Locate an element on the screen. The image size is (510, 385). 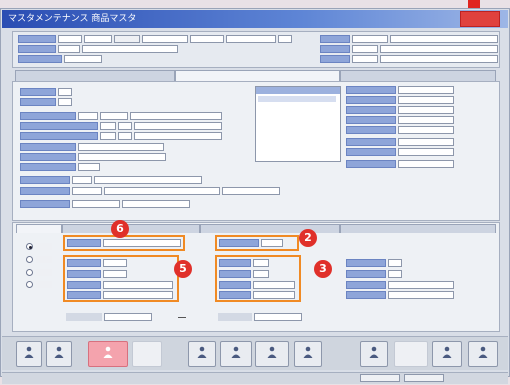
header-field-1a is located at coordinates (70, 39).